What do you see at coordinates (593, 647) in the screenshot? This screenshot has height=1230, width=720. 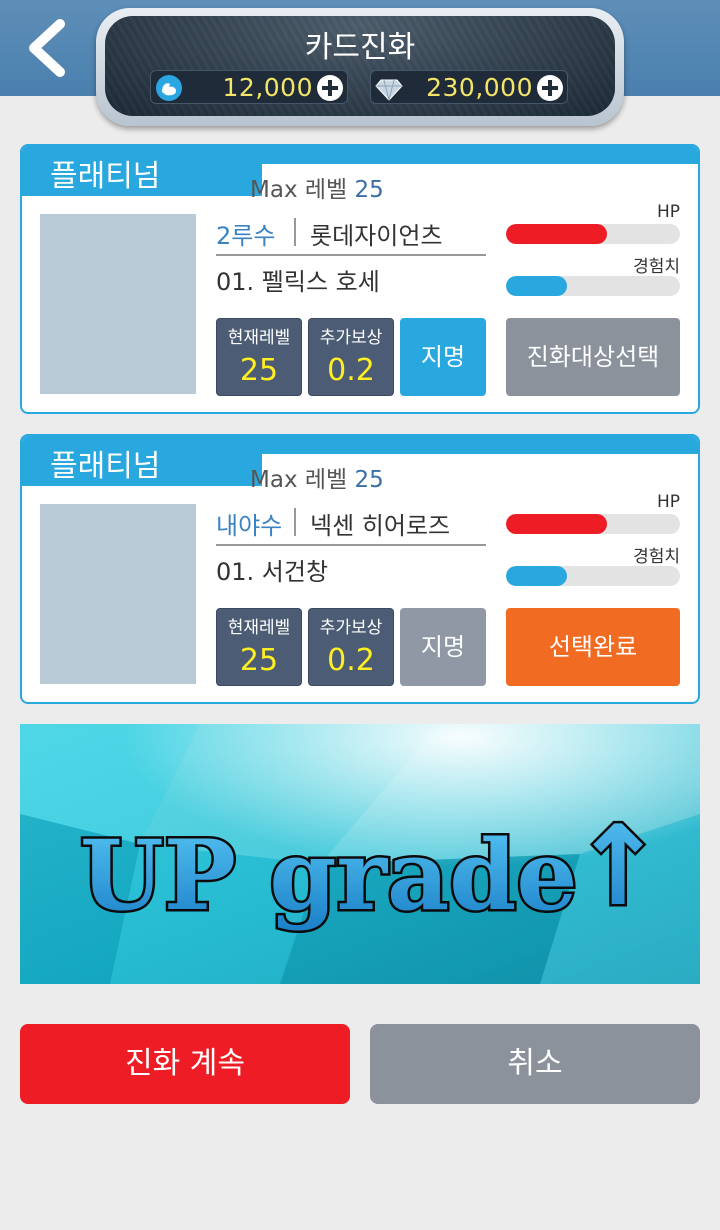 I see `selection-complete-button: 선택완료` at bounding box center [593, 647].